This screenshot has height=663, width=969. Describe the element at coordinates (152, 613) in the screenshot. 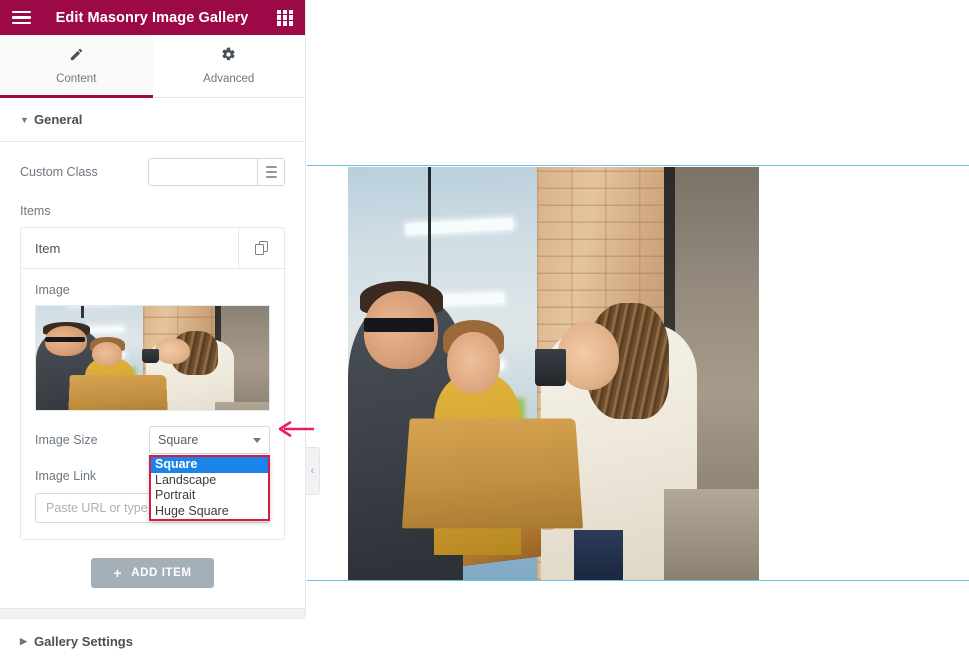

I see `panel-divider` at that location.